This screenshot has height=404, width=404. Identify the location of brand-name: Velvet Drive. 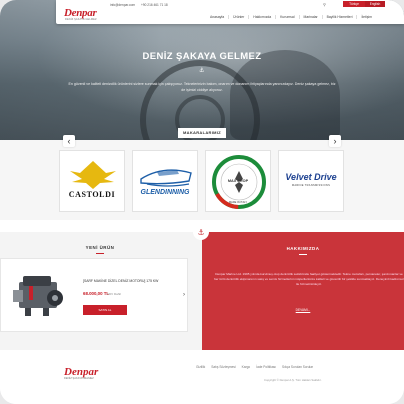
(311, 177).